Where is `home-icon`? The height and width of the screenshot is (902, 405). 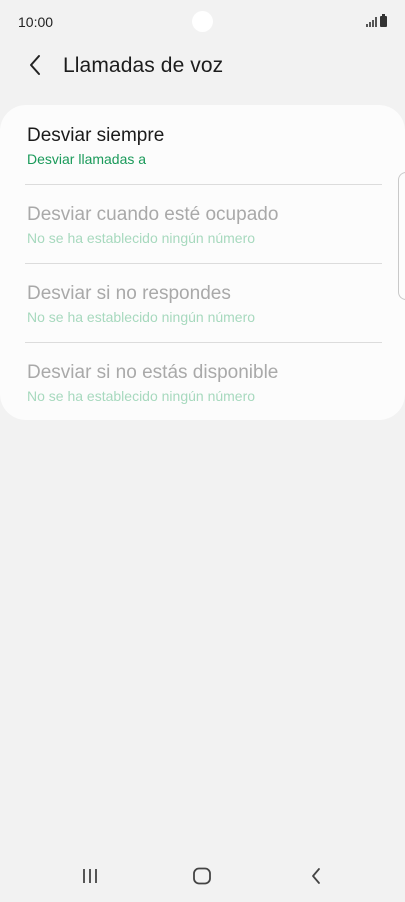
home-icon is located at coordinates (202, 876).